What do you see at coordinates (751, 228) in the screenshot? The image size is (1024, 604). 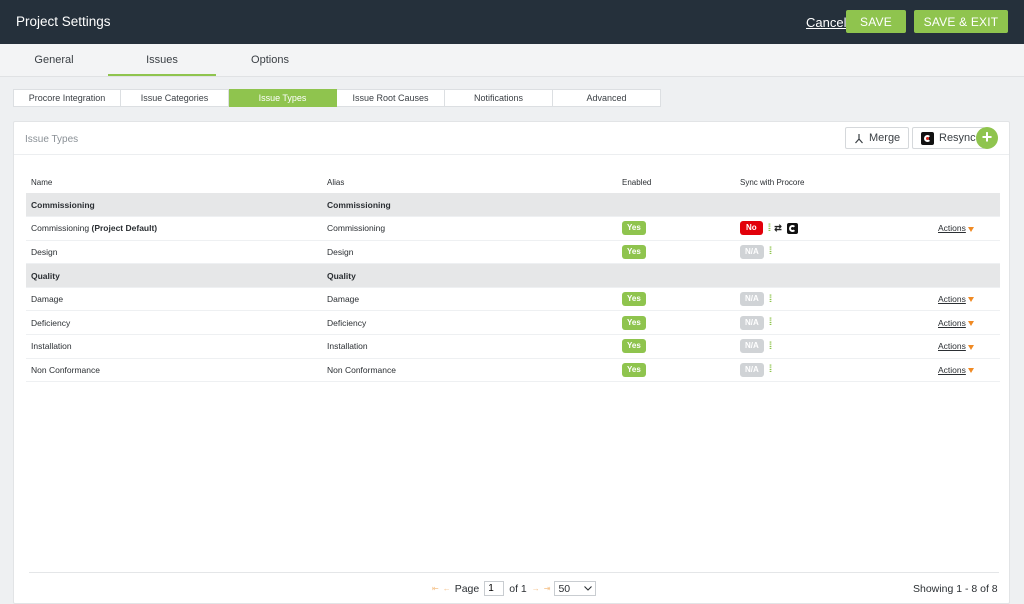 I see `sync-status-badge: No` at bounding box center [751, 228].